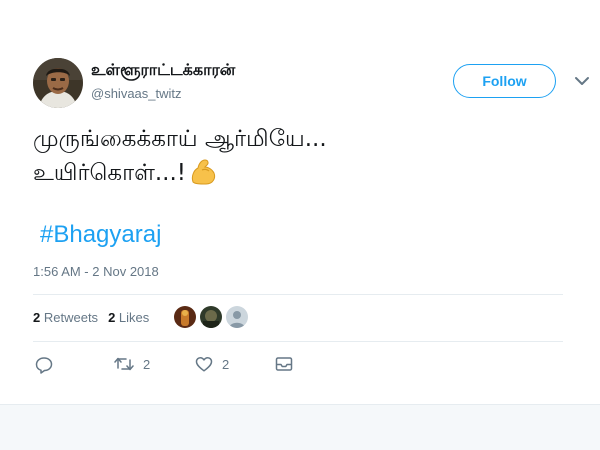  Describe the element at coordinates (37, 317) in the screenshot. I see `retweets-count: 2` at that location.